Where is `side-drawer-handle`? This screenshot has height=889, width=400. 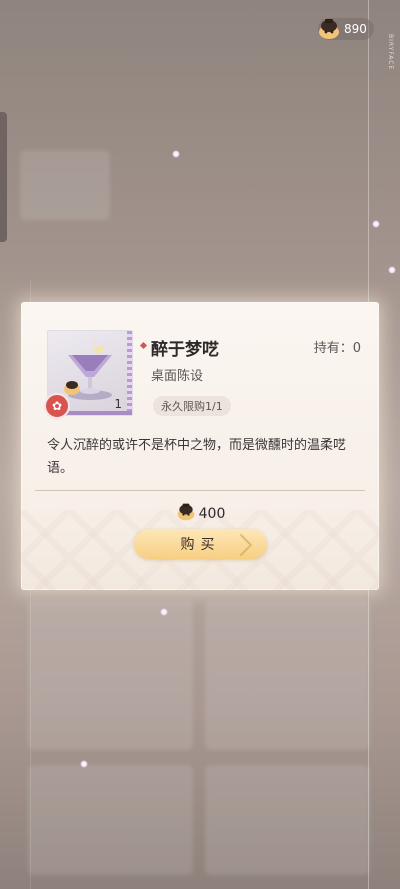 side-drawer-handle is located at coordinates (3, 177).